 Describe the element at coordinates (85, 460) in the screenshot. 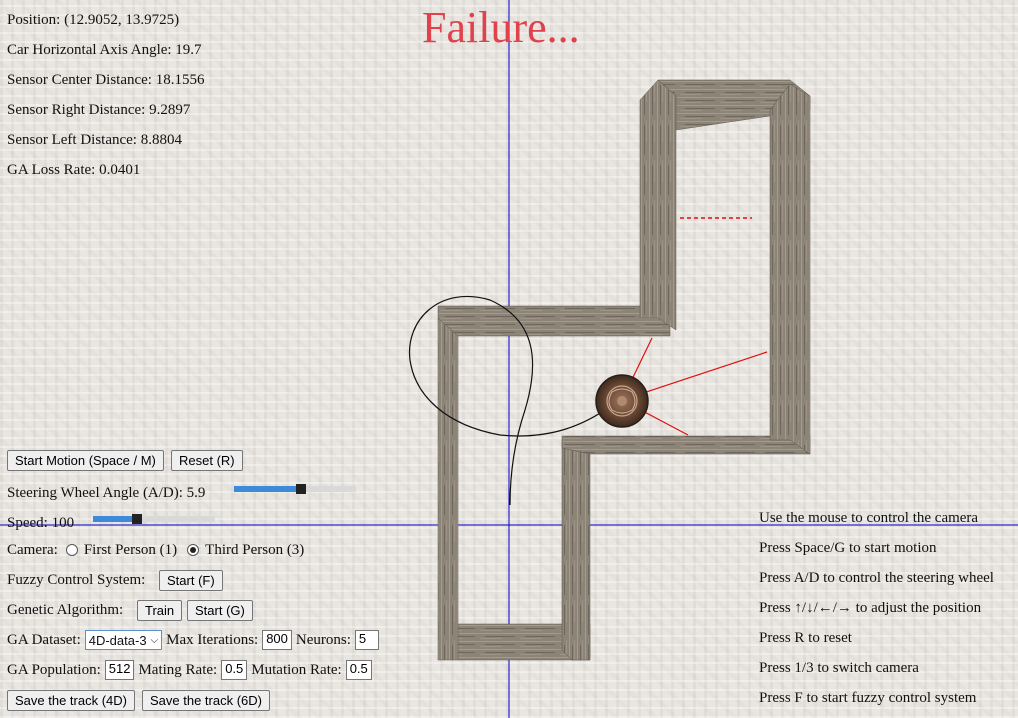

I see `start-motion-button: Start Motion (Space / M)` at that location.